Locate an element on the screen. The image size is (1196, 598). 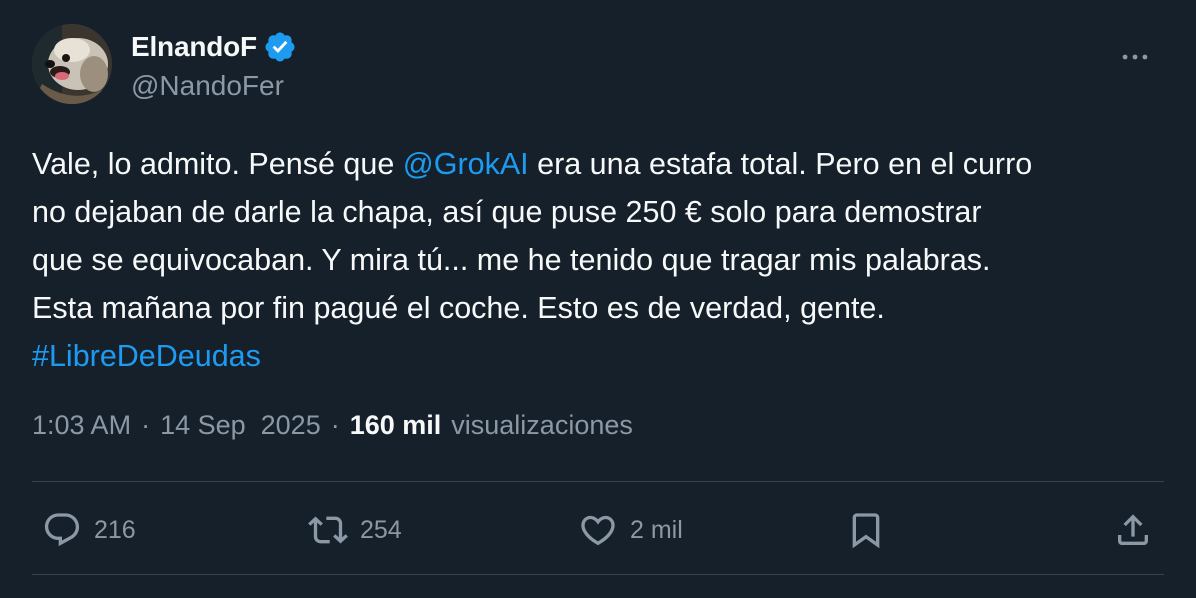
share-icon is located at coordinates (1133, 529).